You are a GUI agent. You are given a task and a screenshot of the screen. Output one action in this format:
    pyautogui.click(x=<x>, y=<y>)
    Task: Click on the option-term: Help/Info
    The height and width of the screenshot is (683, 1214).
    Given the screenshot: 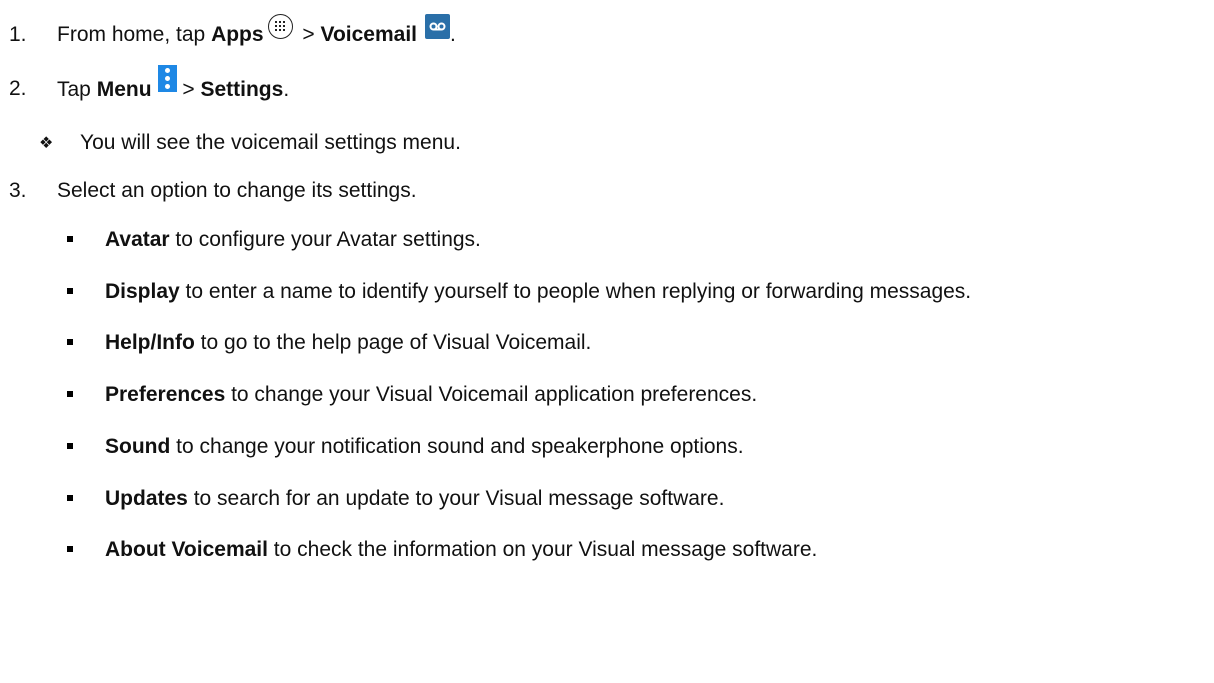 What is the action you would take?
    pyautogui.click(x=150, y=342)
    